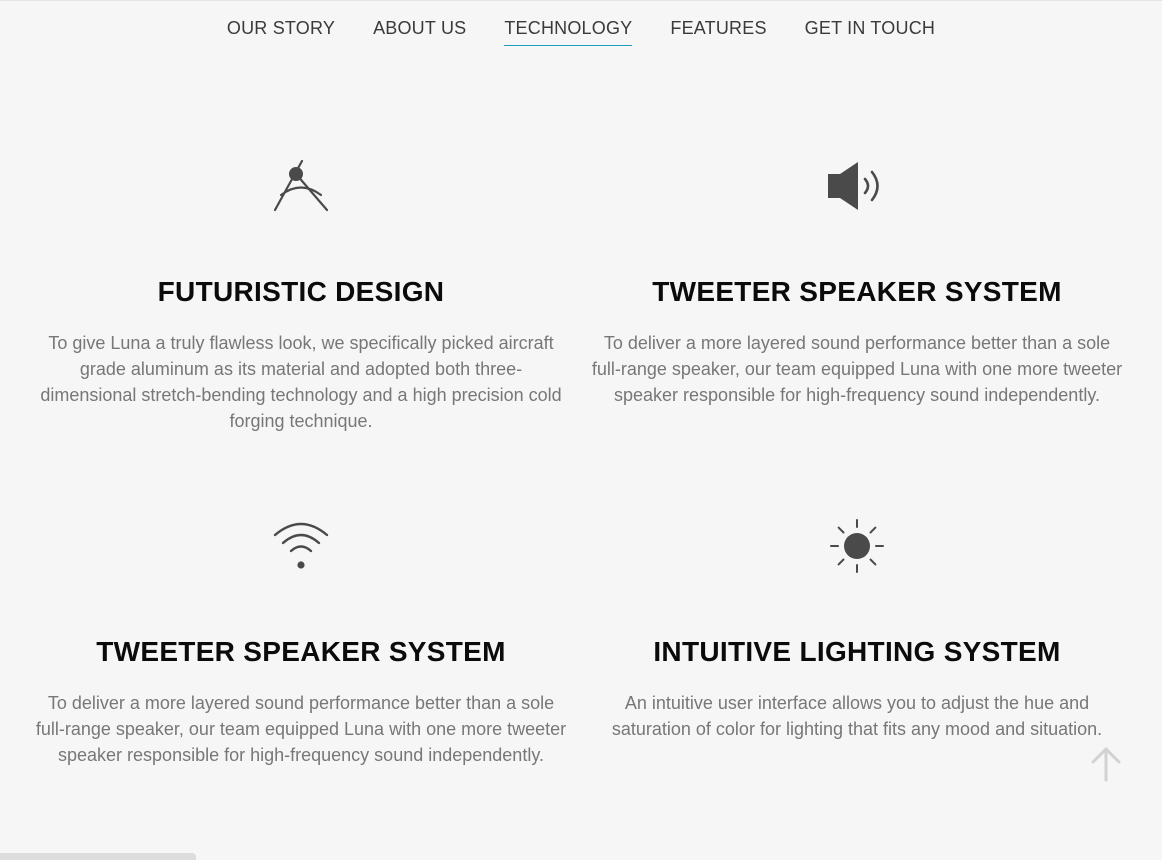  I want to click on speaker-icon, so click(853, 186).